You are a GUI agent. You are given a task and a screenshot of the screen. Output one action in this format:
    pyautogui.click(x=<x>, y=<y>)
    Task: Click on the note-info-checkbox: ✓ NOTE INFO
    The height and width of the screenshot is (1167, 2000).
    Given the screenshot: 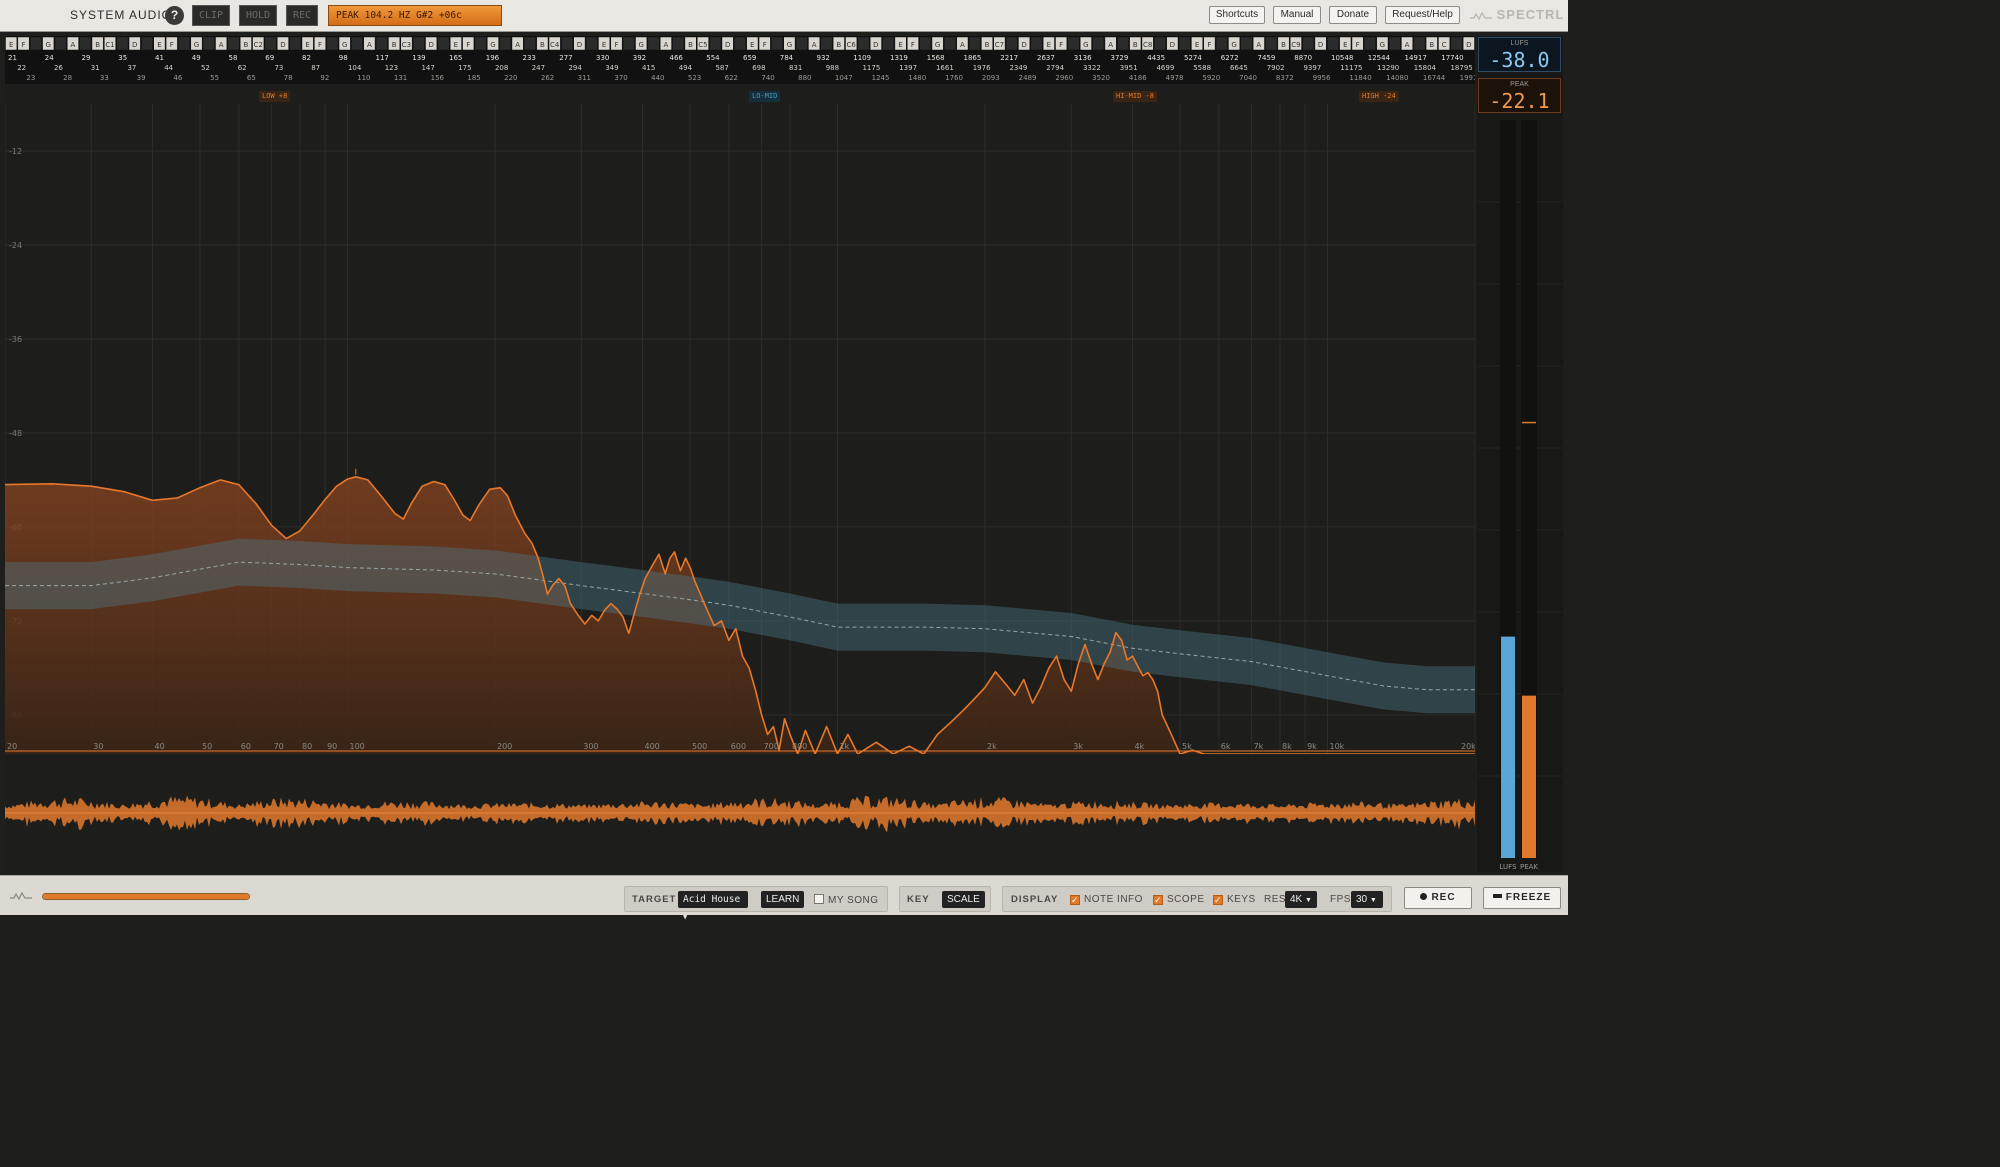 What is the action you would take?
    pyautogui.click(x=1106, y=899)
    